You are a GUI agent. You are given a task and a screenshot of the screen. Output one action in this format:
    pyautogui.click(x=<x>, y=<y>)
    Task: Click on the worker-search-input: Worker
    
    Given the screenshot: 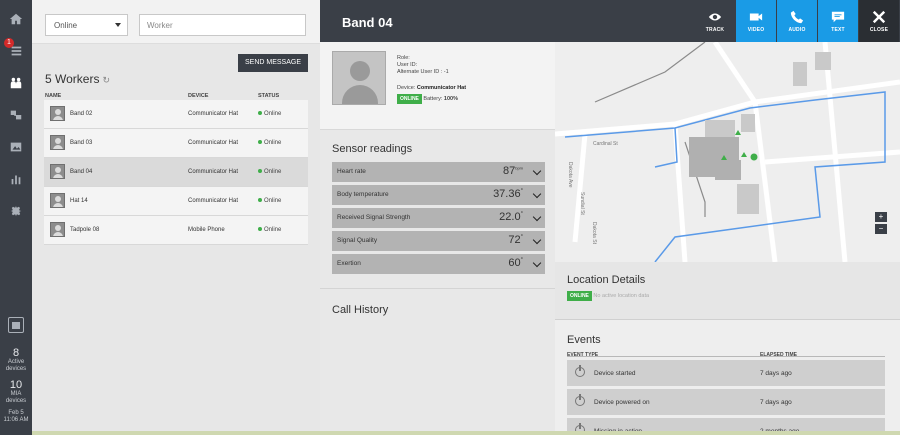 What is the action you would take?
    pyautogui.click(x=222, y=25)
    